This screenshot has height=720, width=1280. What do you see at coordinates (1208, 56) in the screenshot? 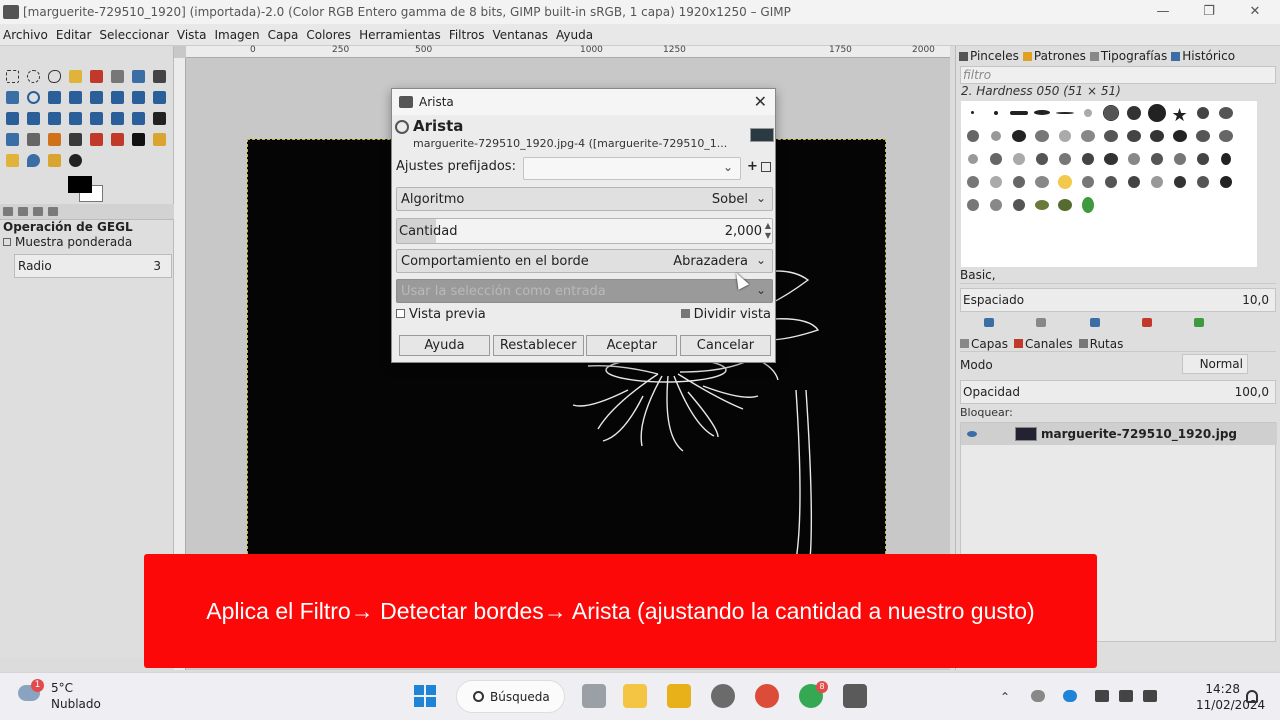
I see `tab-historico: Histórico` at bounding box center [1208, 56].